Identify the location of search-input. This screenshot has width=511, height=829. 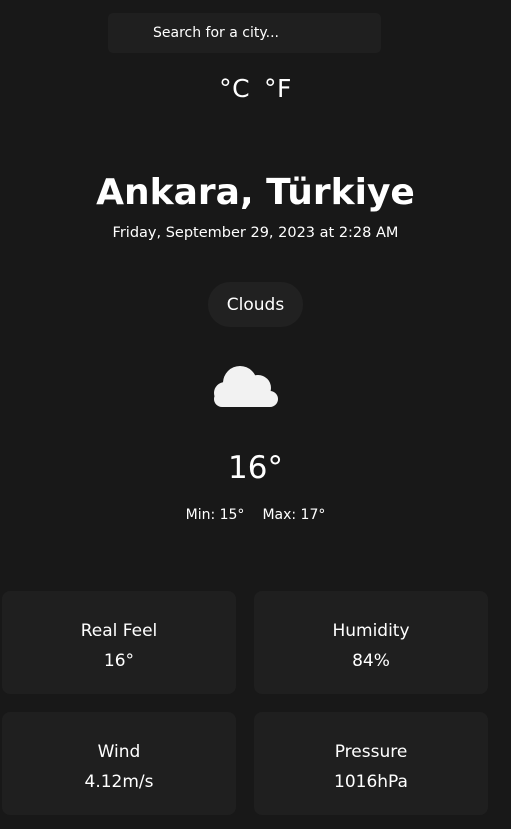
(253, 33).